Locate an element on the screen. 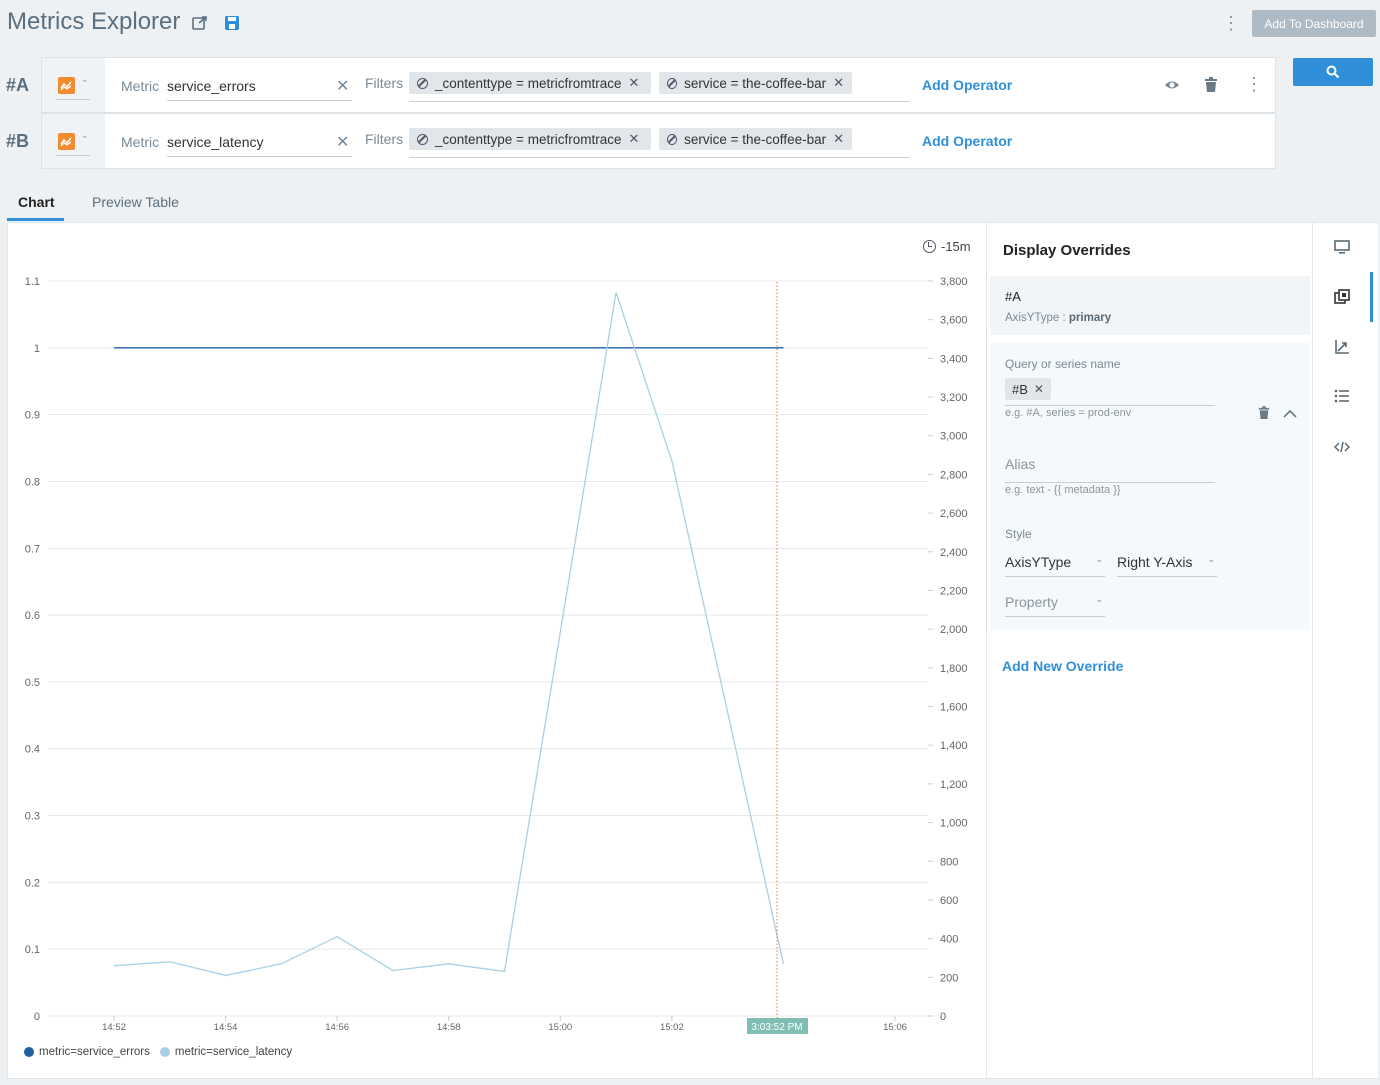  right-axis-tick-label: 1,200 is located at coordinates (954, 785).